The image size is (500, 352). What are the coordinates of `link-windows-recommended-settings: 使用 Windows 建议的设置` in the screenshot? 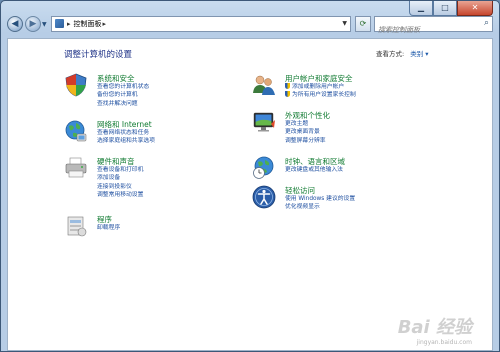 It's located at (320, 199).